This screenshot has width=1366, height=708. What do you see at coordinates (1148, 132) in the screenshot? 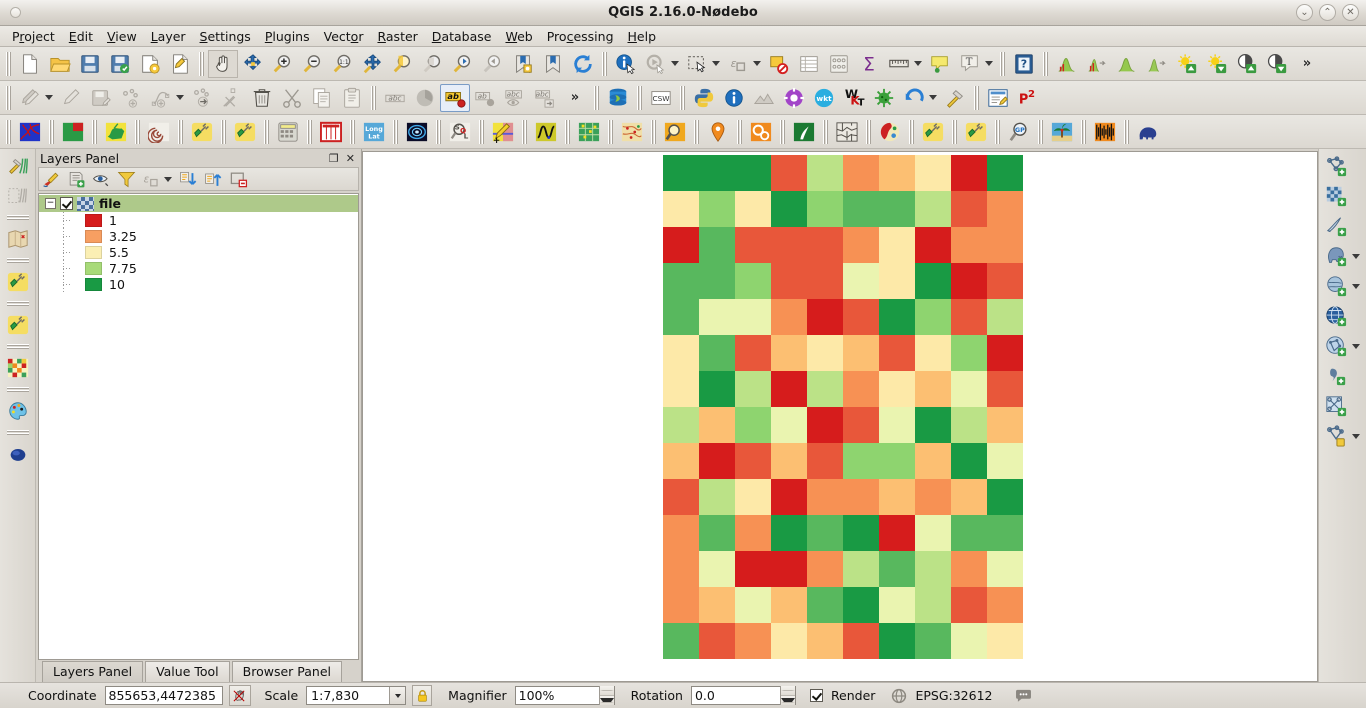
I see `elephant-icon` at bounding box center [1148, 132].